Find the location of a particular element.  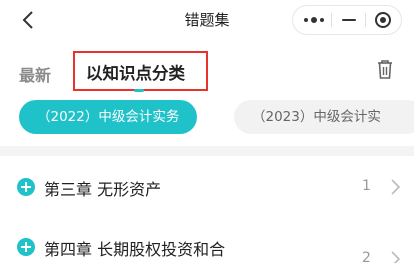

section-divider is located at coordinates (207, 151).